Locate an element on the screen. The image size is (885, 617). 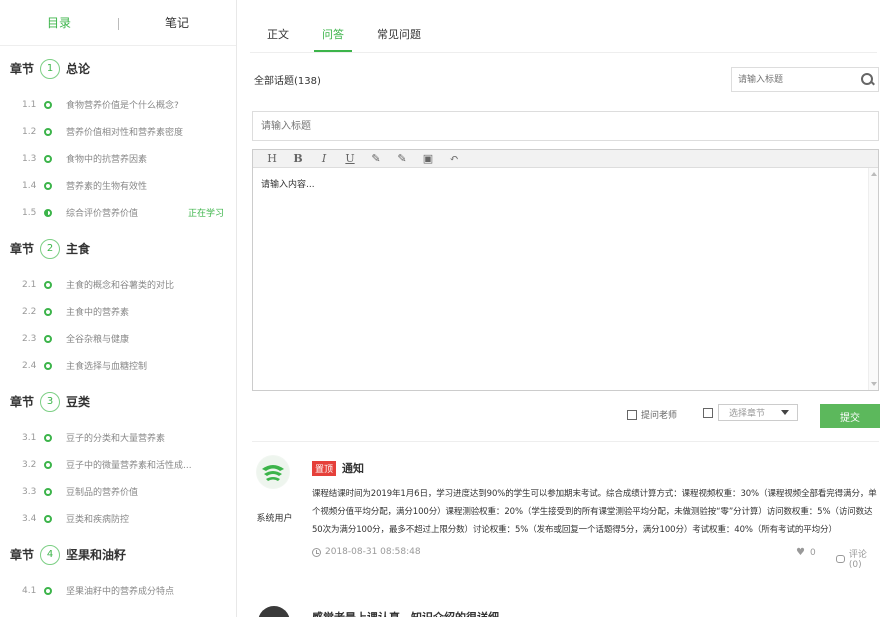
tab-notes: 笔记 is located at coordinates (177, 22).